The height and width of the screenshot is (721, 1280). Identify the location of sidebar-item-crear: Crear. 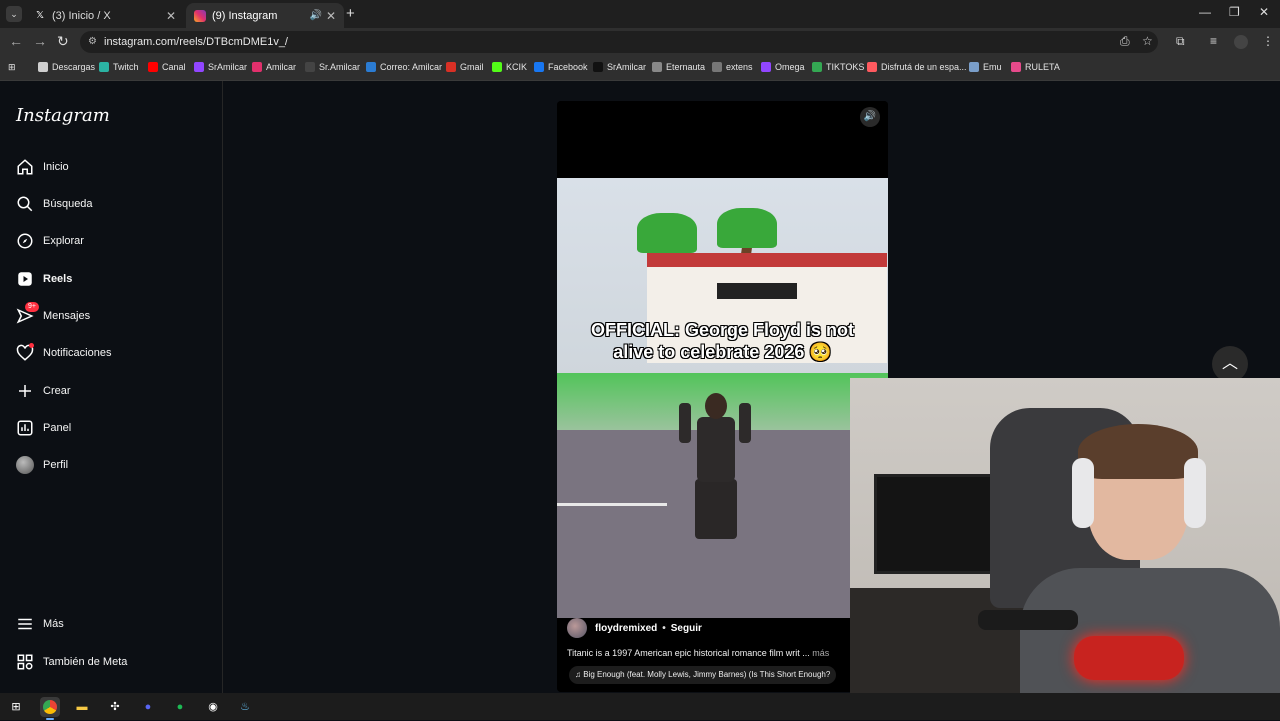
(43, 391).